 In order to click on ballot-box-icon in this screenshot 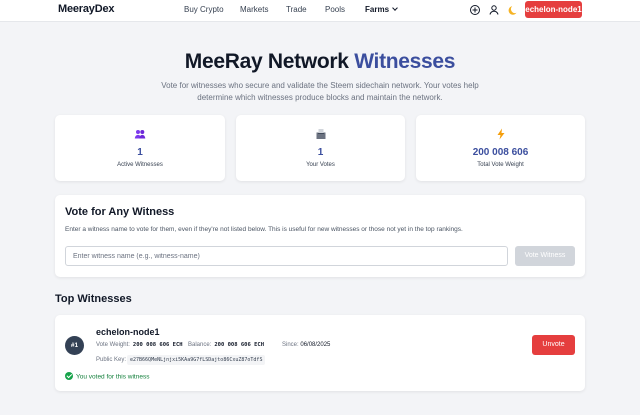, I will do `click(320, 136)`.